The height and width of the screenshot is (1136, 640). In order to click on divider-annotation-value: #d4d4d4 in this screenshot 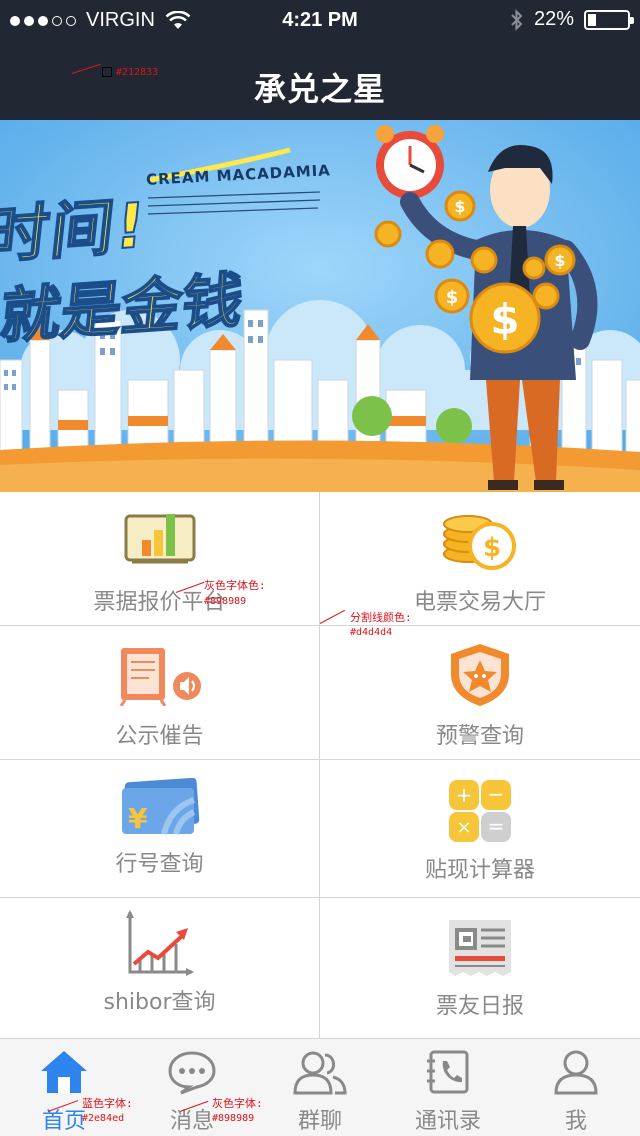, I will do `click(371, 632)`.